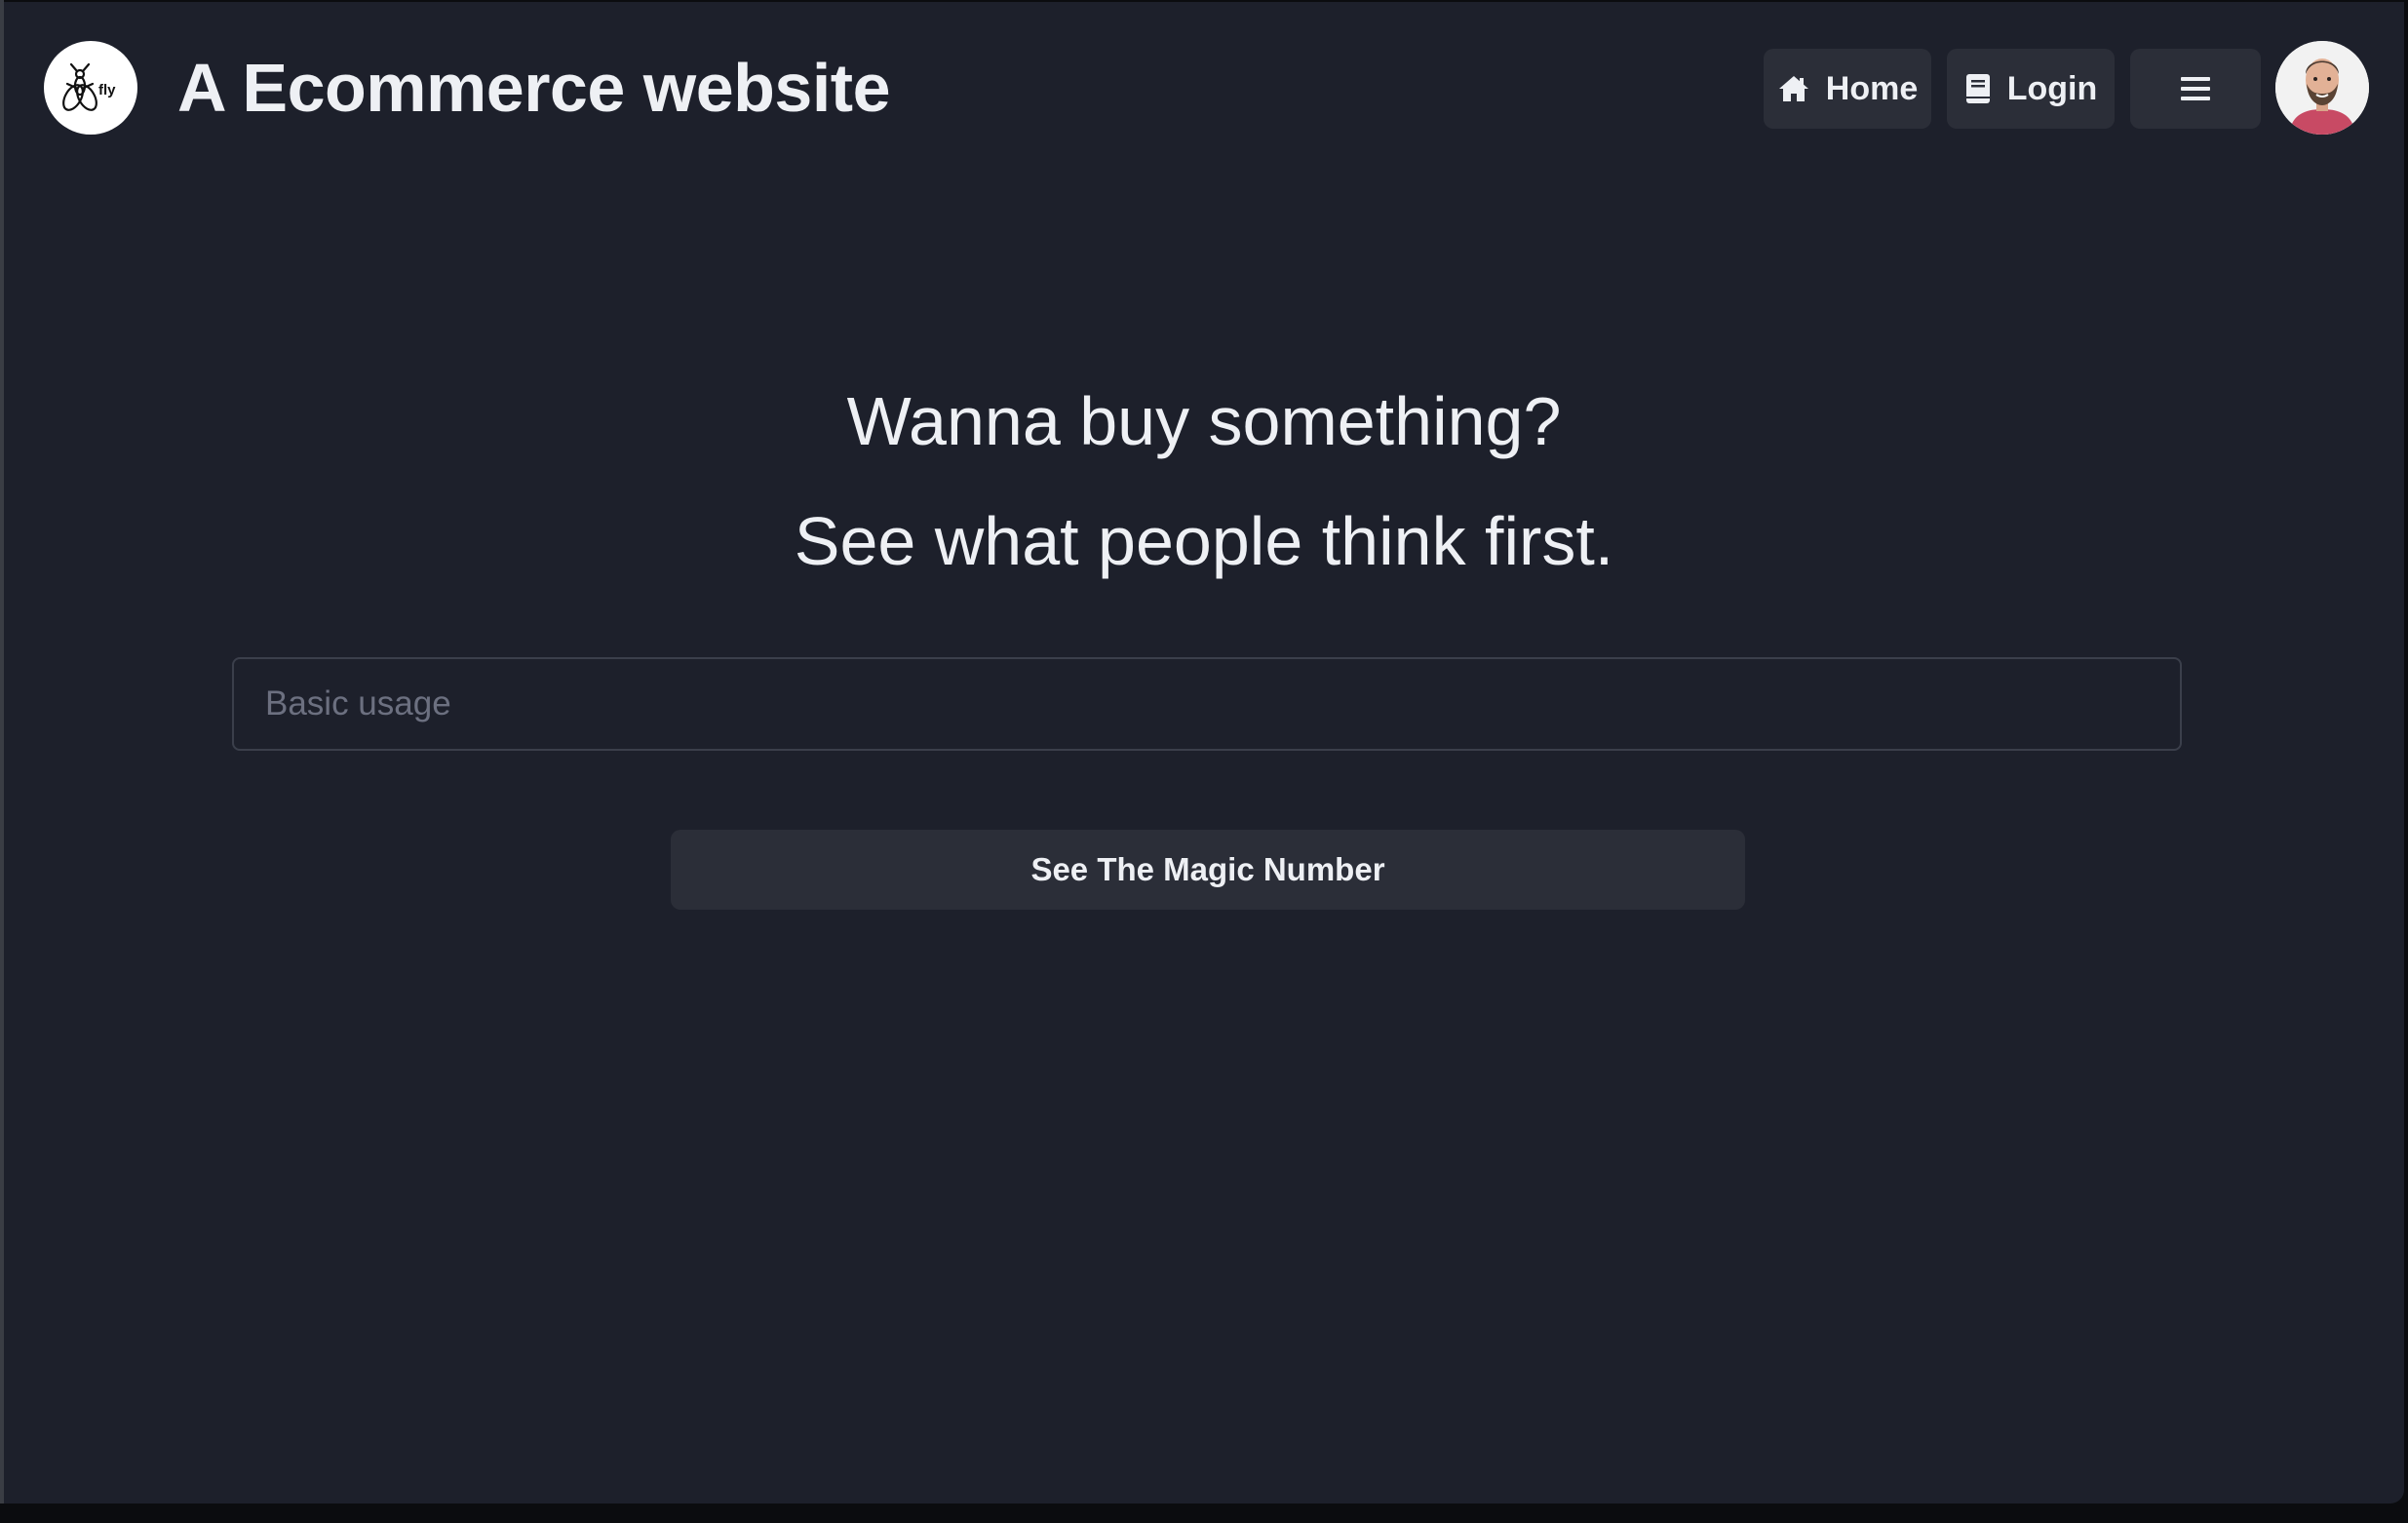 The height and width of the screenshot is (1523, 2408). What do you see at coordinates (534, 88) in the screenshot?
I see `site-title: A Ecommerce website` at bounding box center [534, 88].